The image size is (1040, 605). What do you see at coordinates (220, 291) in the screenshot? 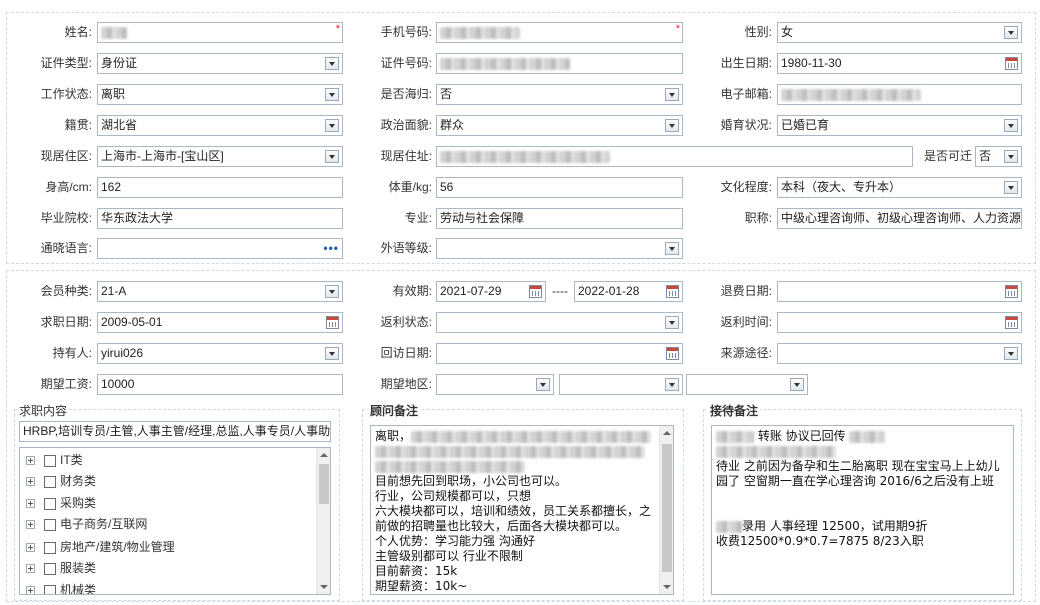
I see `member-type-select: 21-A` at bounding box center [220, 291].